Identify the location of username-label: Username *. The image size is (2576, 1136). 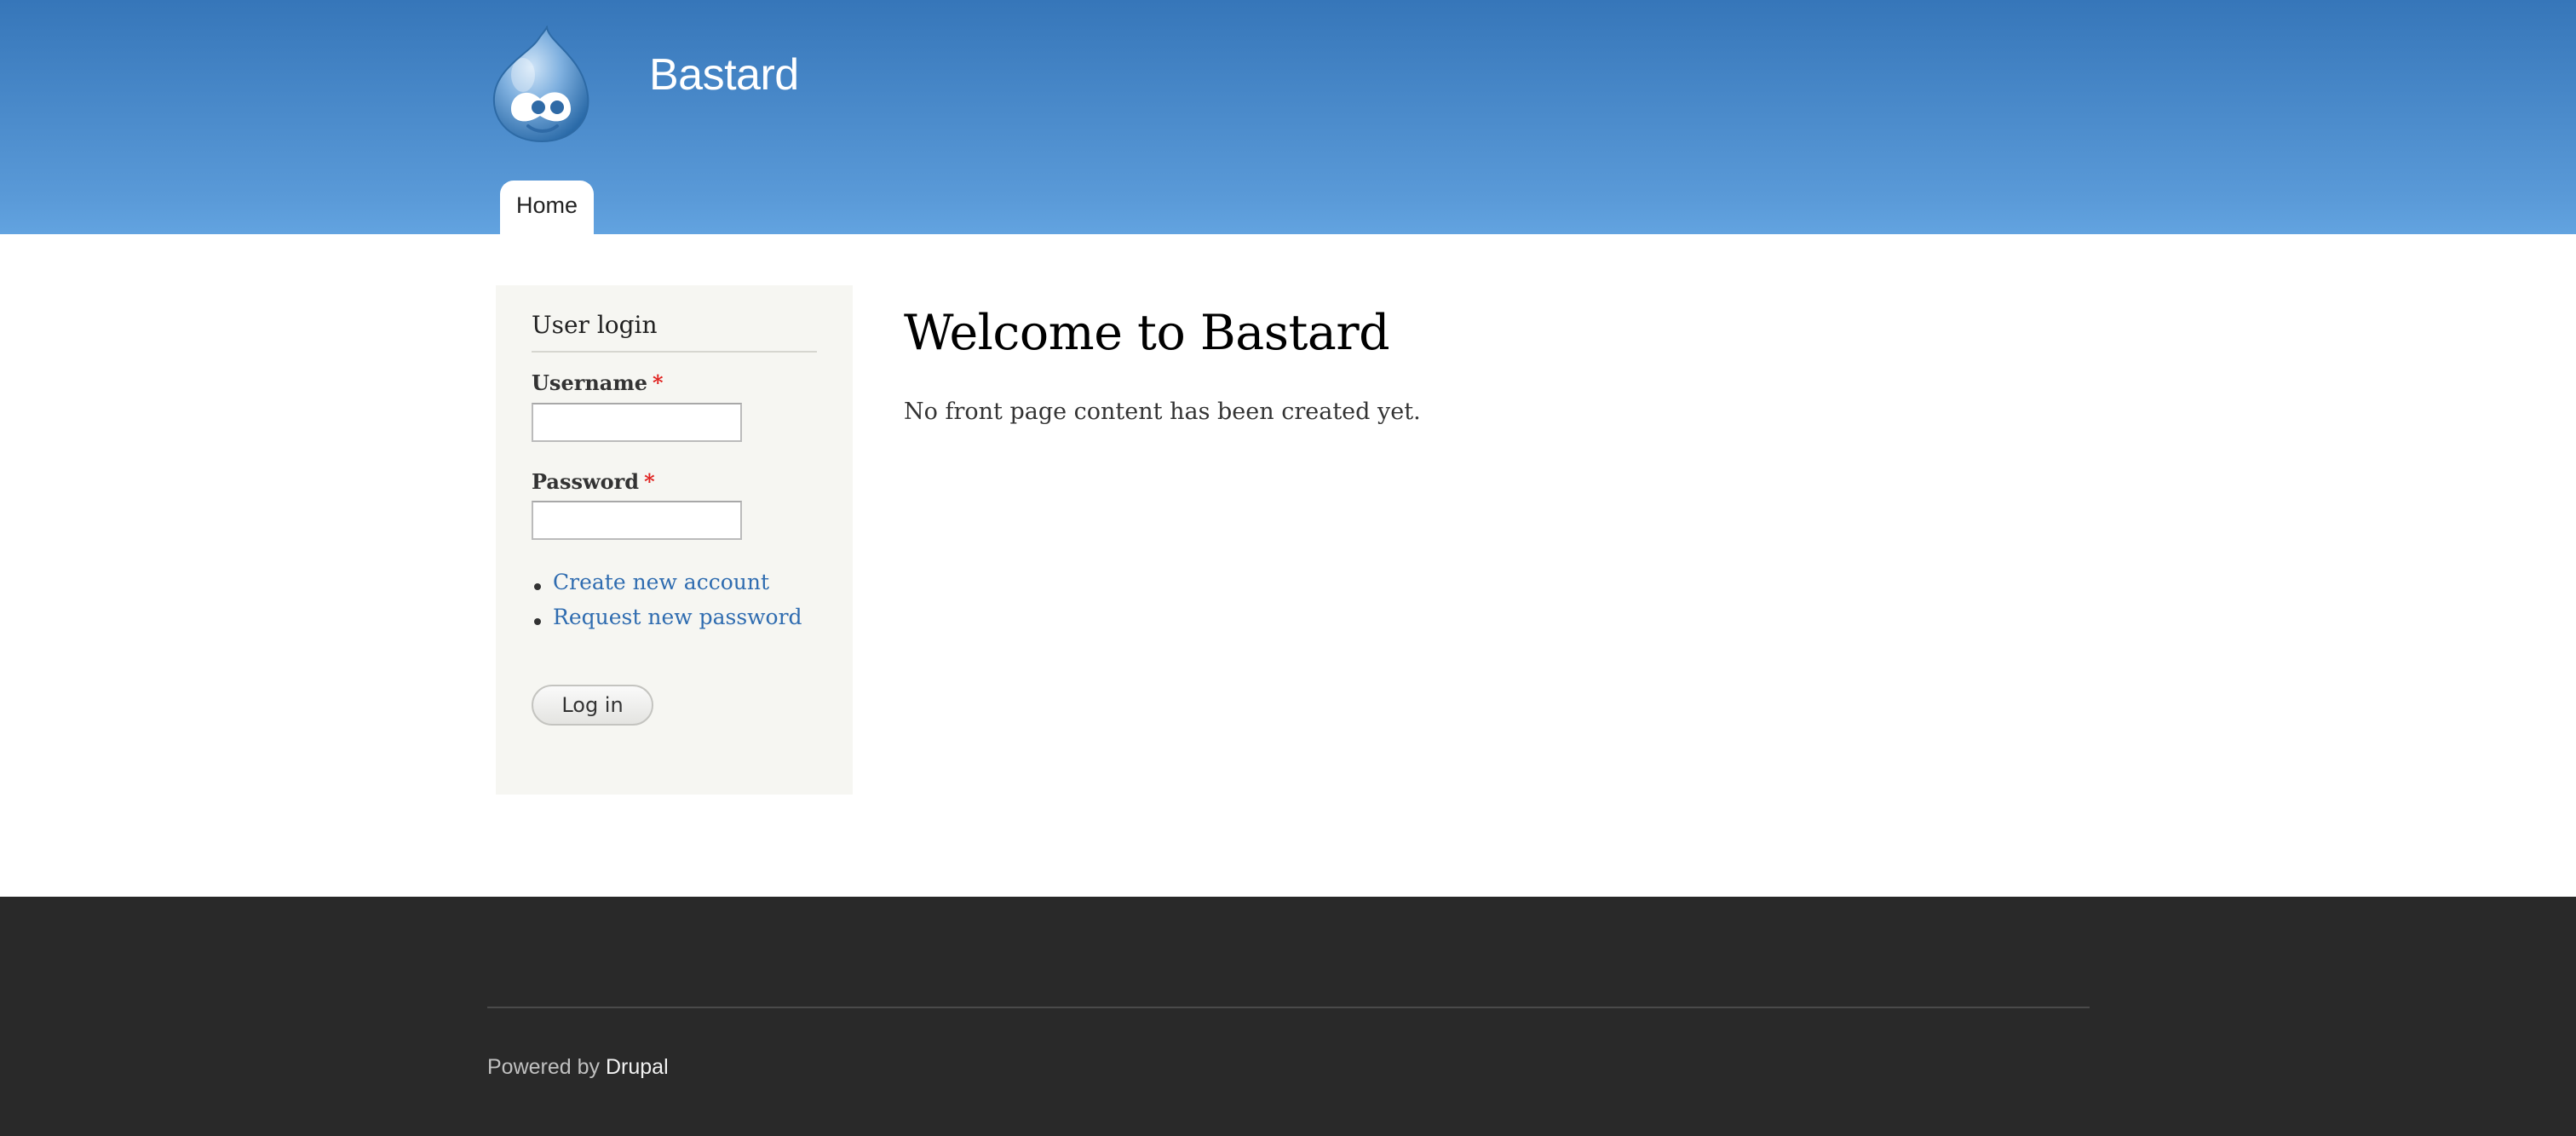
(598, 382).